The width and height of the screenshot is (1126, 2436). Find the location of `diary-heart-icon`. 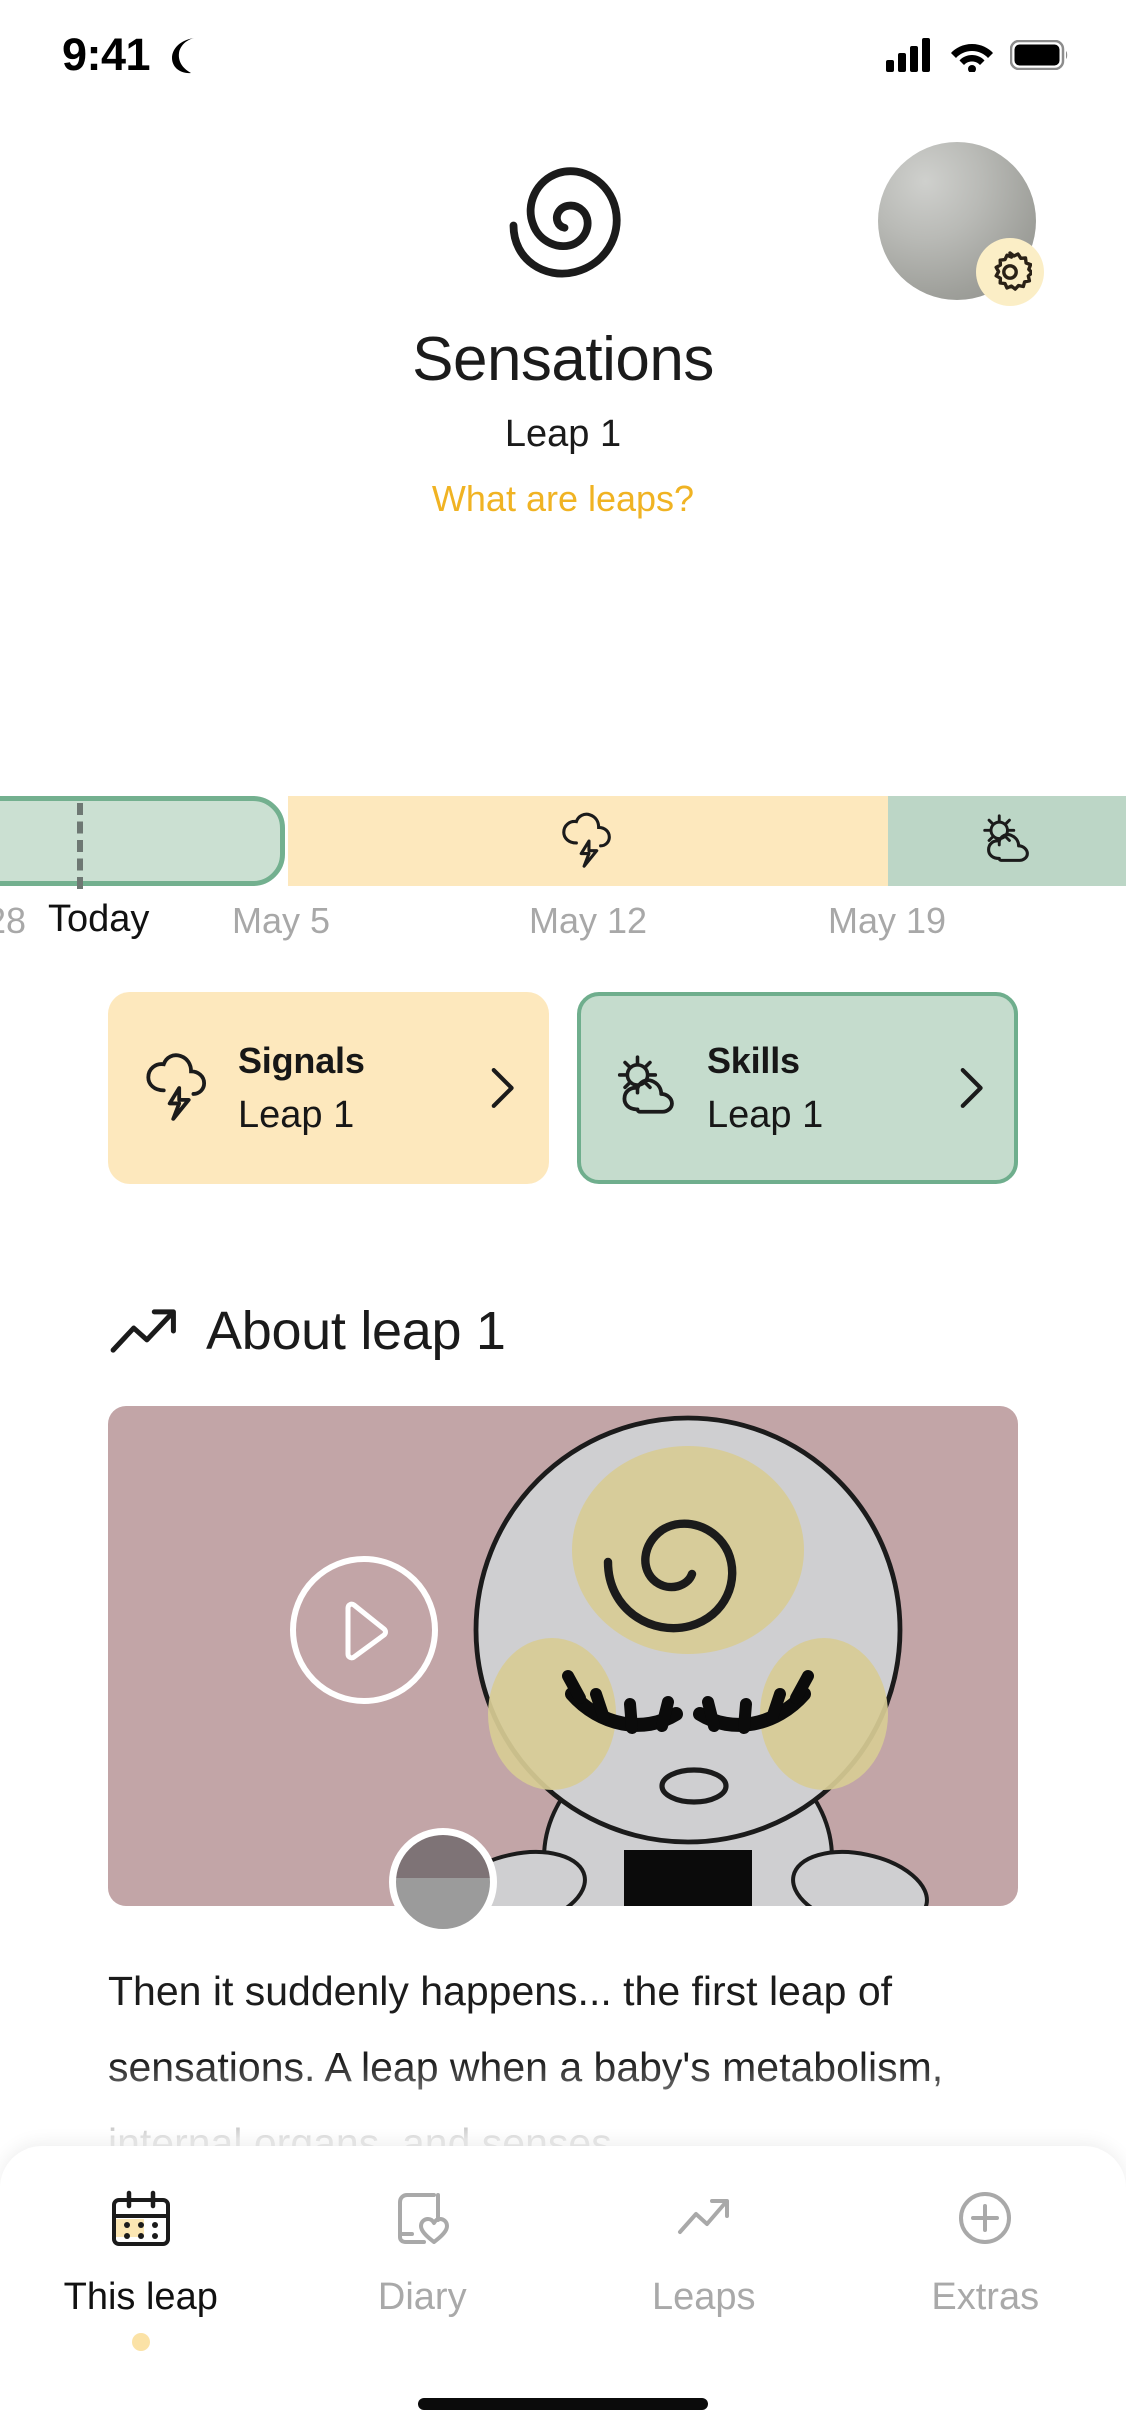

diary-heart-icon is located at coordinates (422, 2220).